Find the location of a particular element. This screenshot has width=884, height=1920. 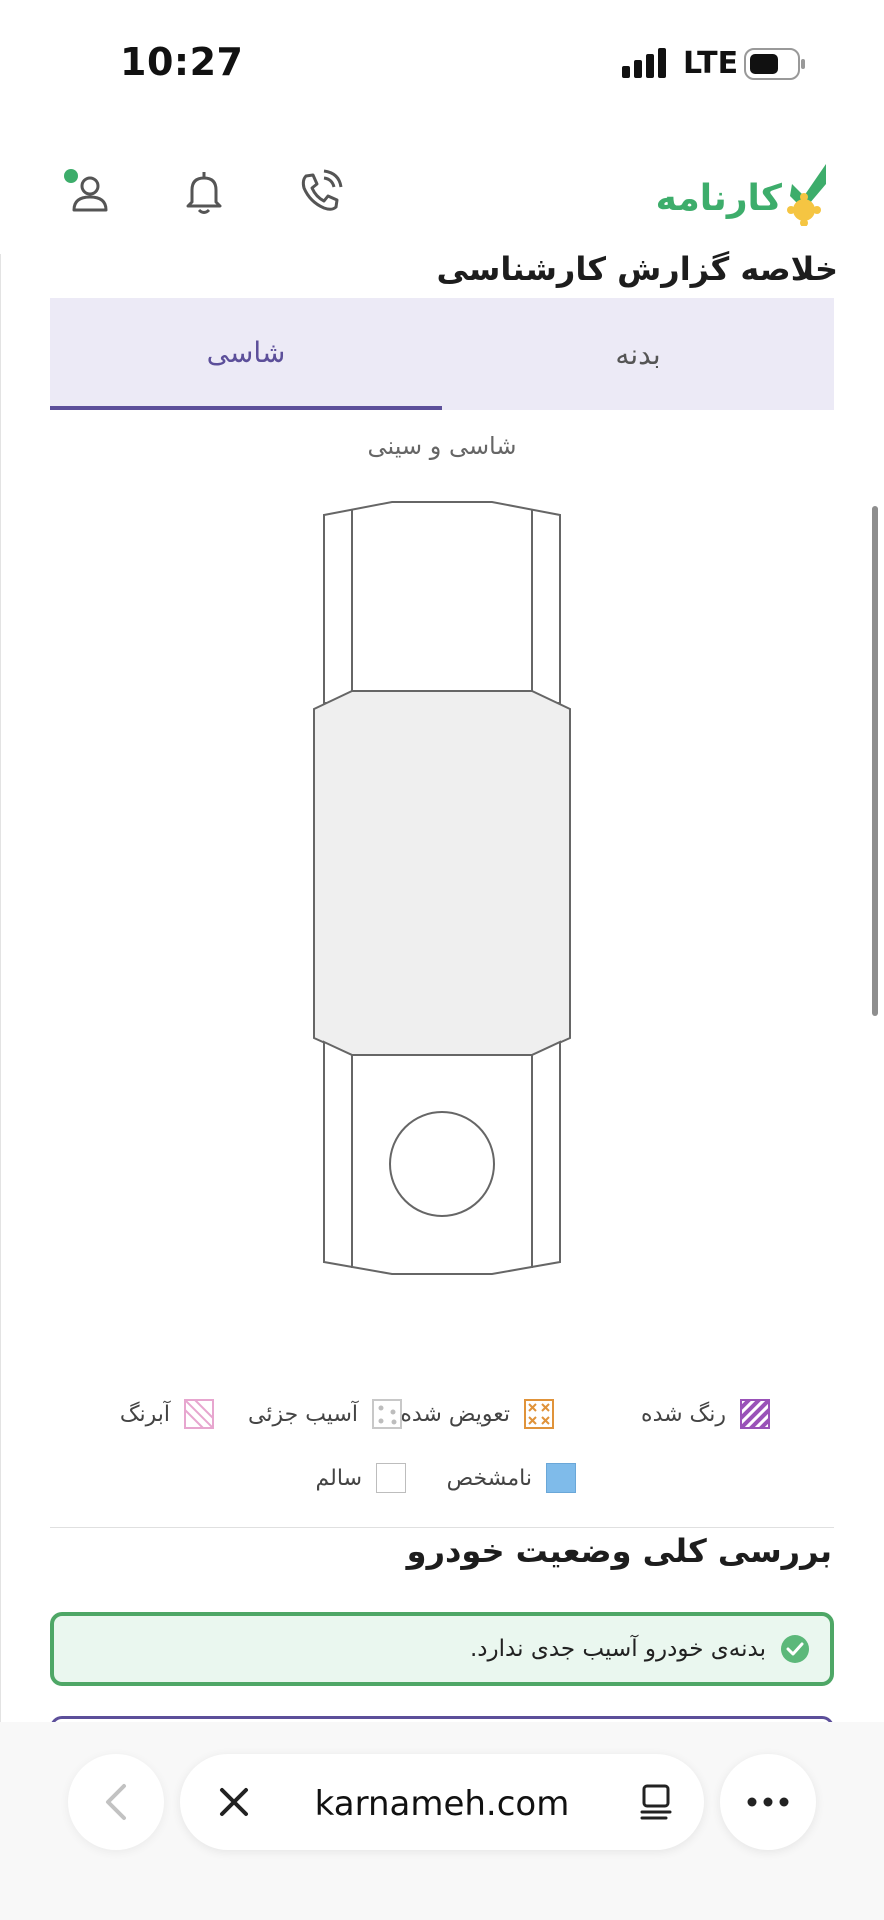

status-time: 10:27 is located at coordinates (182, 62).